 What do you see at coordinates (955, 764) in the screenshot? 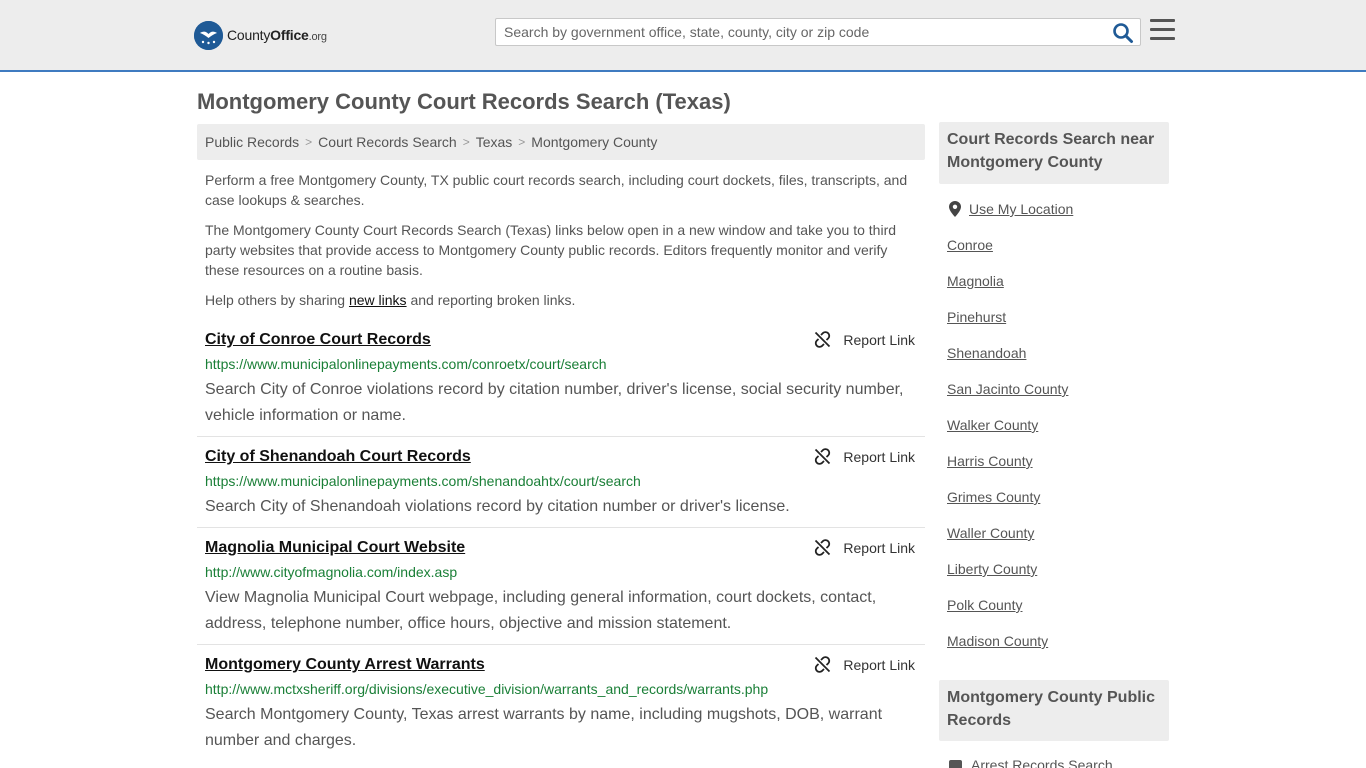
I see `list-bullet-icon` at bounding box center [955, 764].